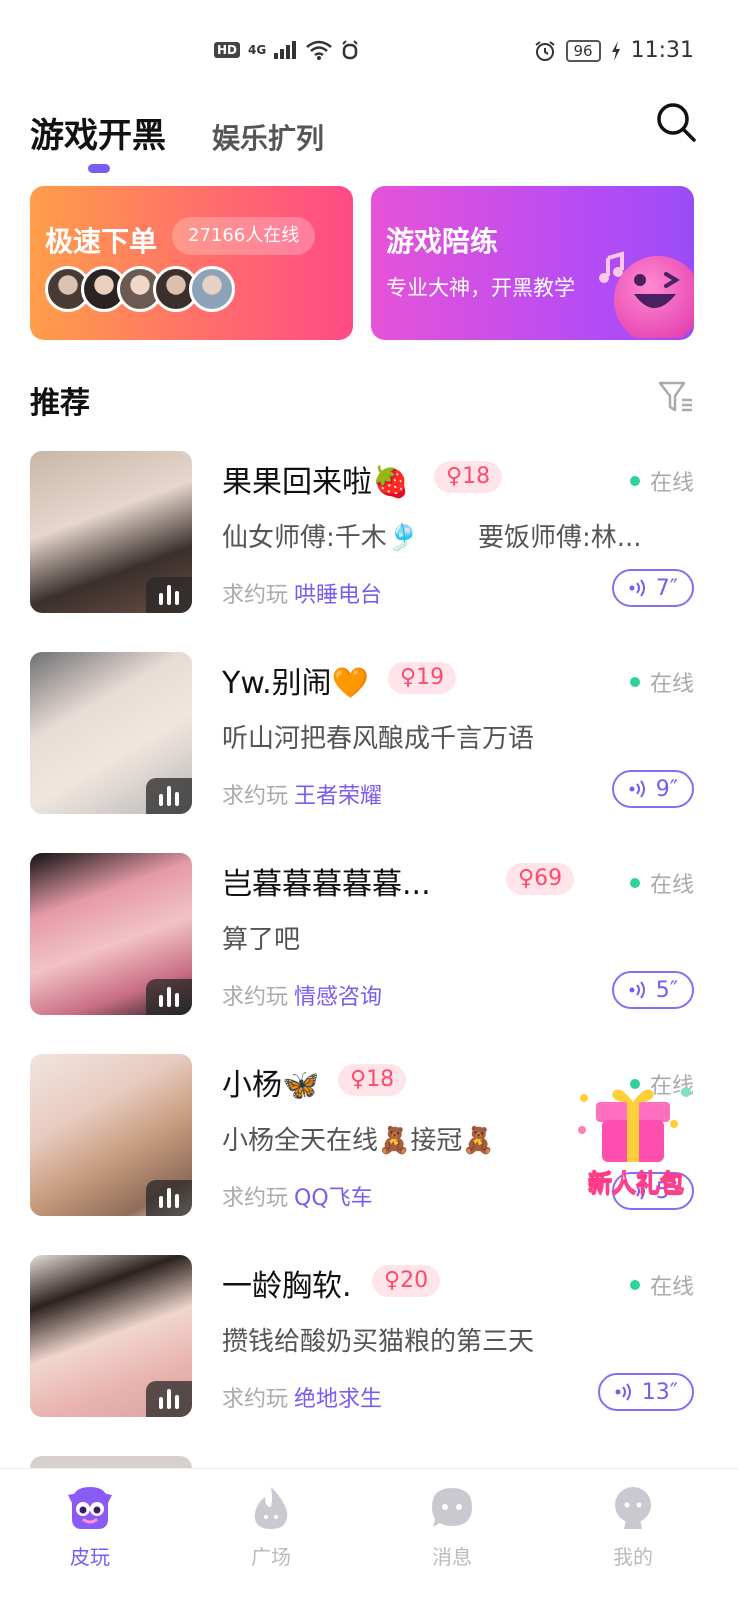 The height and width of the screenshot is (1600, 738). Describe the element at coordinates (532, 263) in the screenshot. I see `game-coach-banner: 游戏陪练 专业大神，开黑教学` at that location.